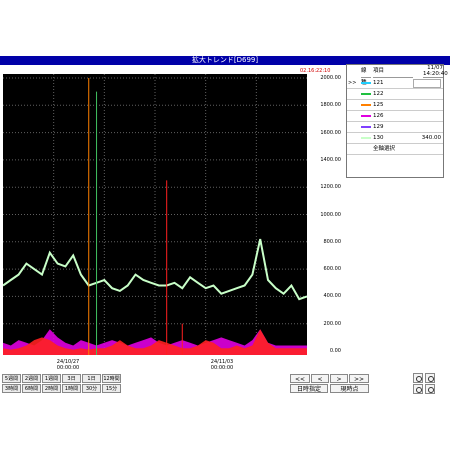 This screenshot has width=450, height=450. I want to click on legend-all-axis: 全軸選択, so click(395, 149).